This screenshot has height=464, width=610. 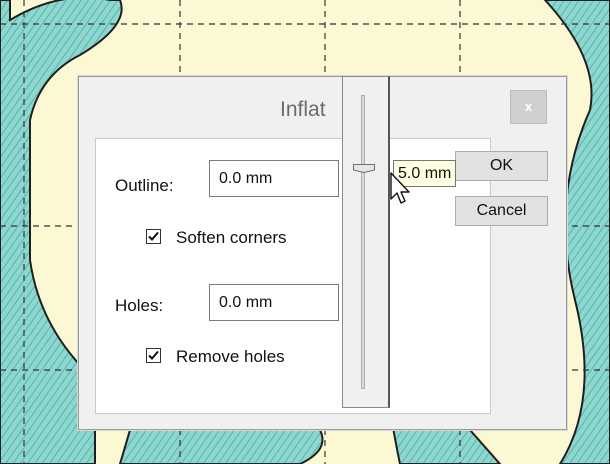 What do you see at coordinates (363, 242) in the screenshot?
I see `slider-track` at bounding box center [363, 242].